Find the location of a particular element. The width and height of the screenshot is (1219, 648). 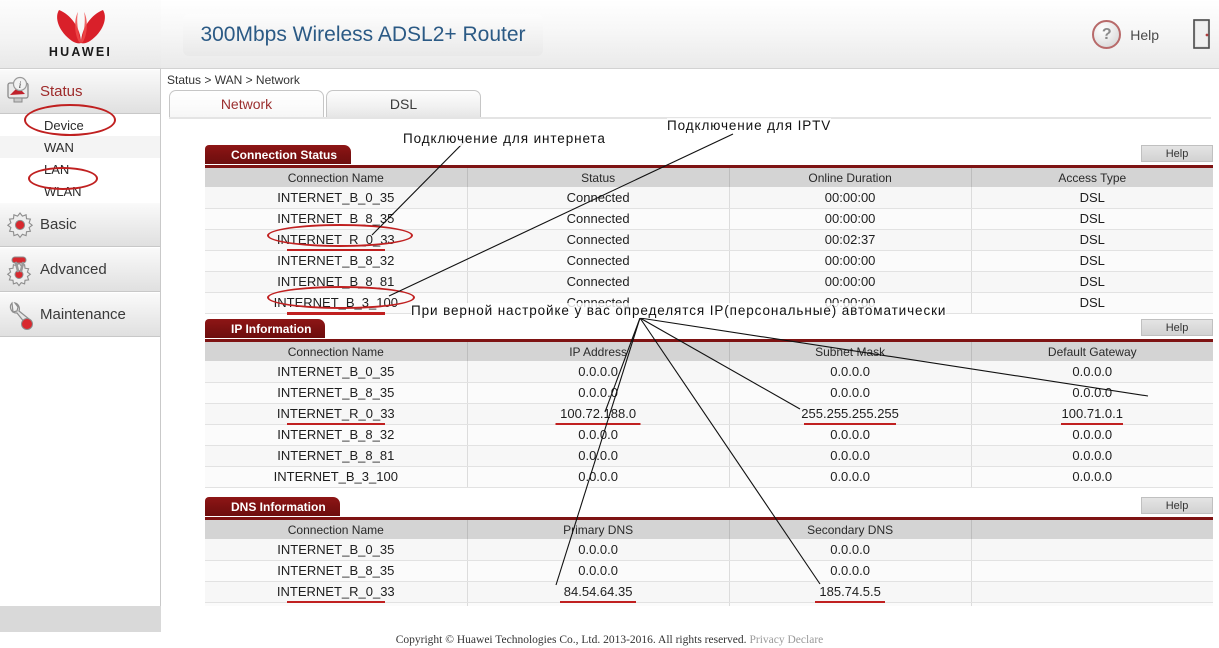

table-row: INTERNET_B_3_100 Connected 00:00:00 DSL is located at coordinates (709, 303).